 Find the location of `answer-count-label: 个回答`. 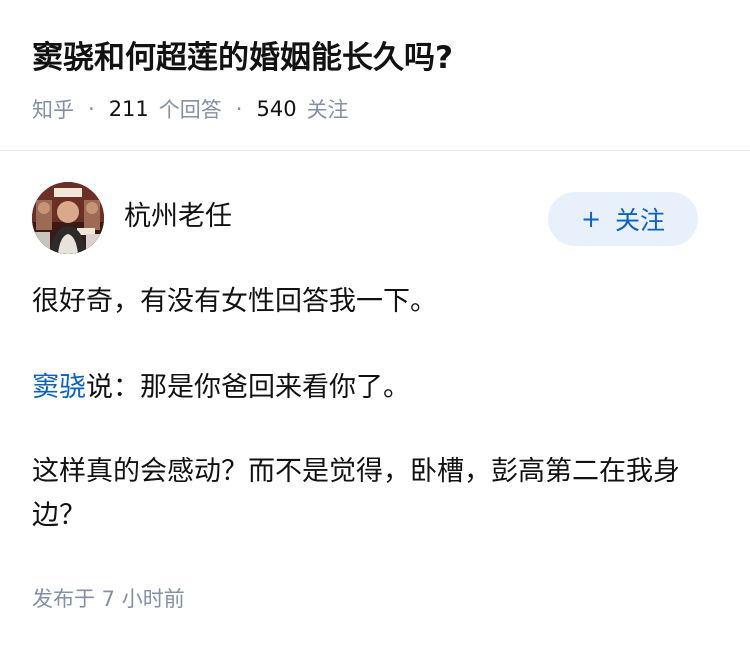

answer-count-label: 个回答 is located at coordinates (190, 109).